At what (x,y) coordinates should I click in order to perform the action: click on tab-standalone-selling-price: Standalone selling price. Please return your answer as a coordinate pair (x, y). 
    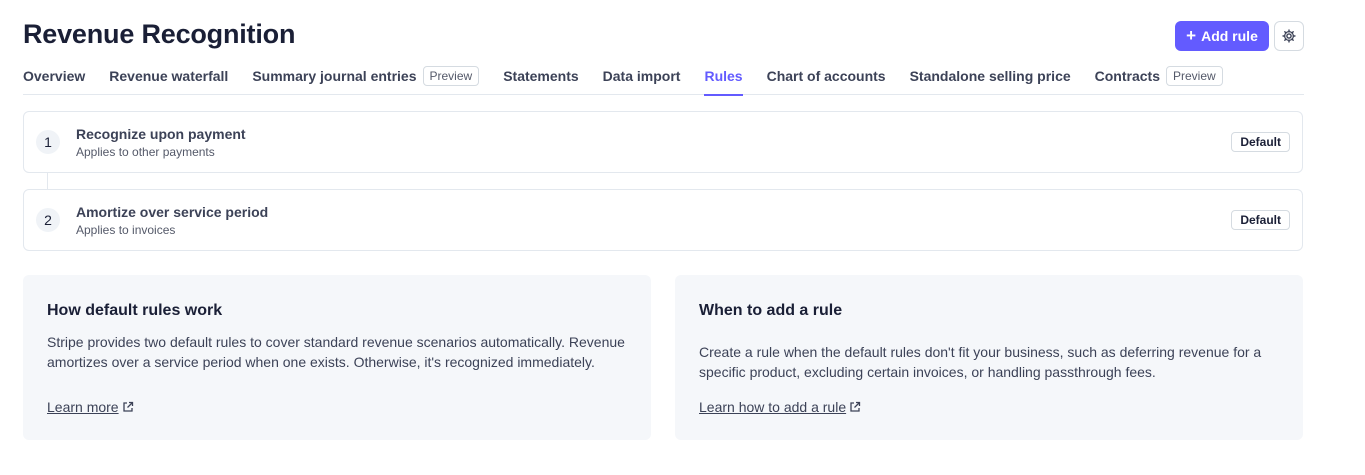
    Looking at the image, I should click on (990, 79).